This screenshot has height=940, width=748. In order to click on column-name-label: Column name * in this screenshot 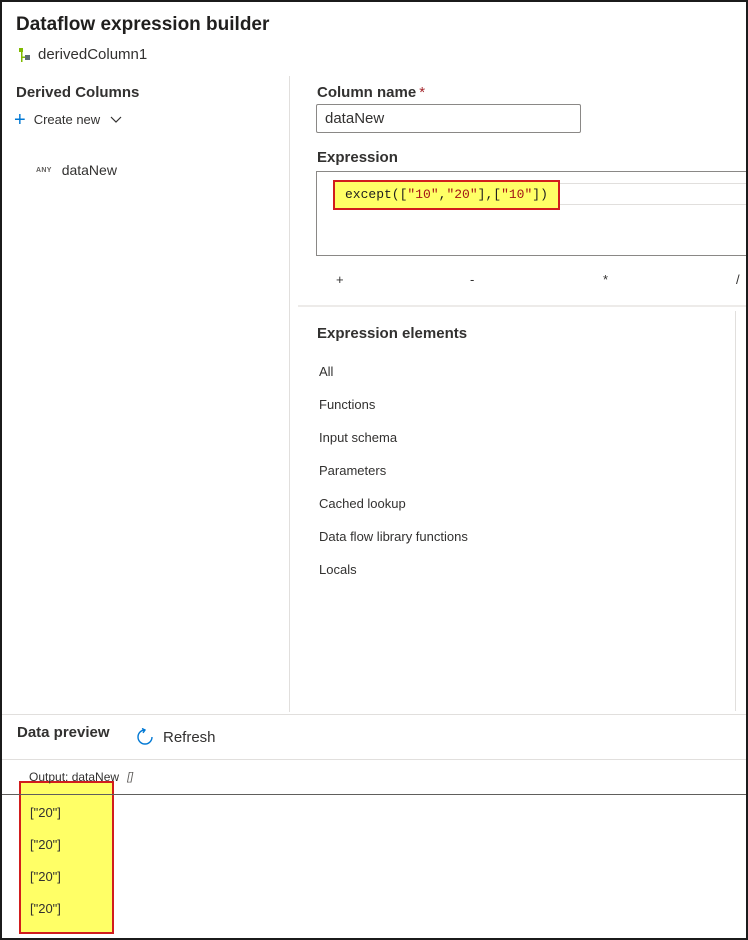, I will do `click(371, 92)`.